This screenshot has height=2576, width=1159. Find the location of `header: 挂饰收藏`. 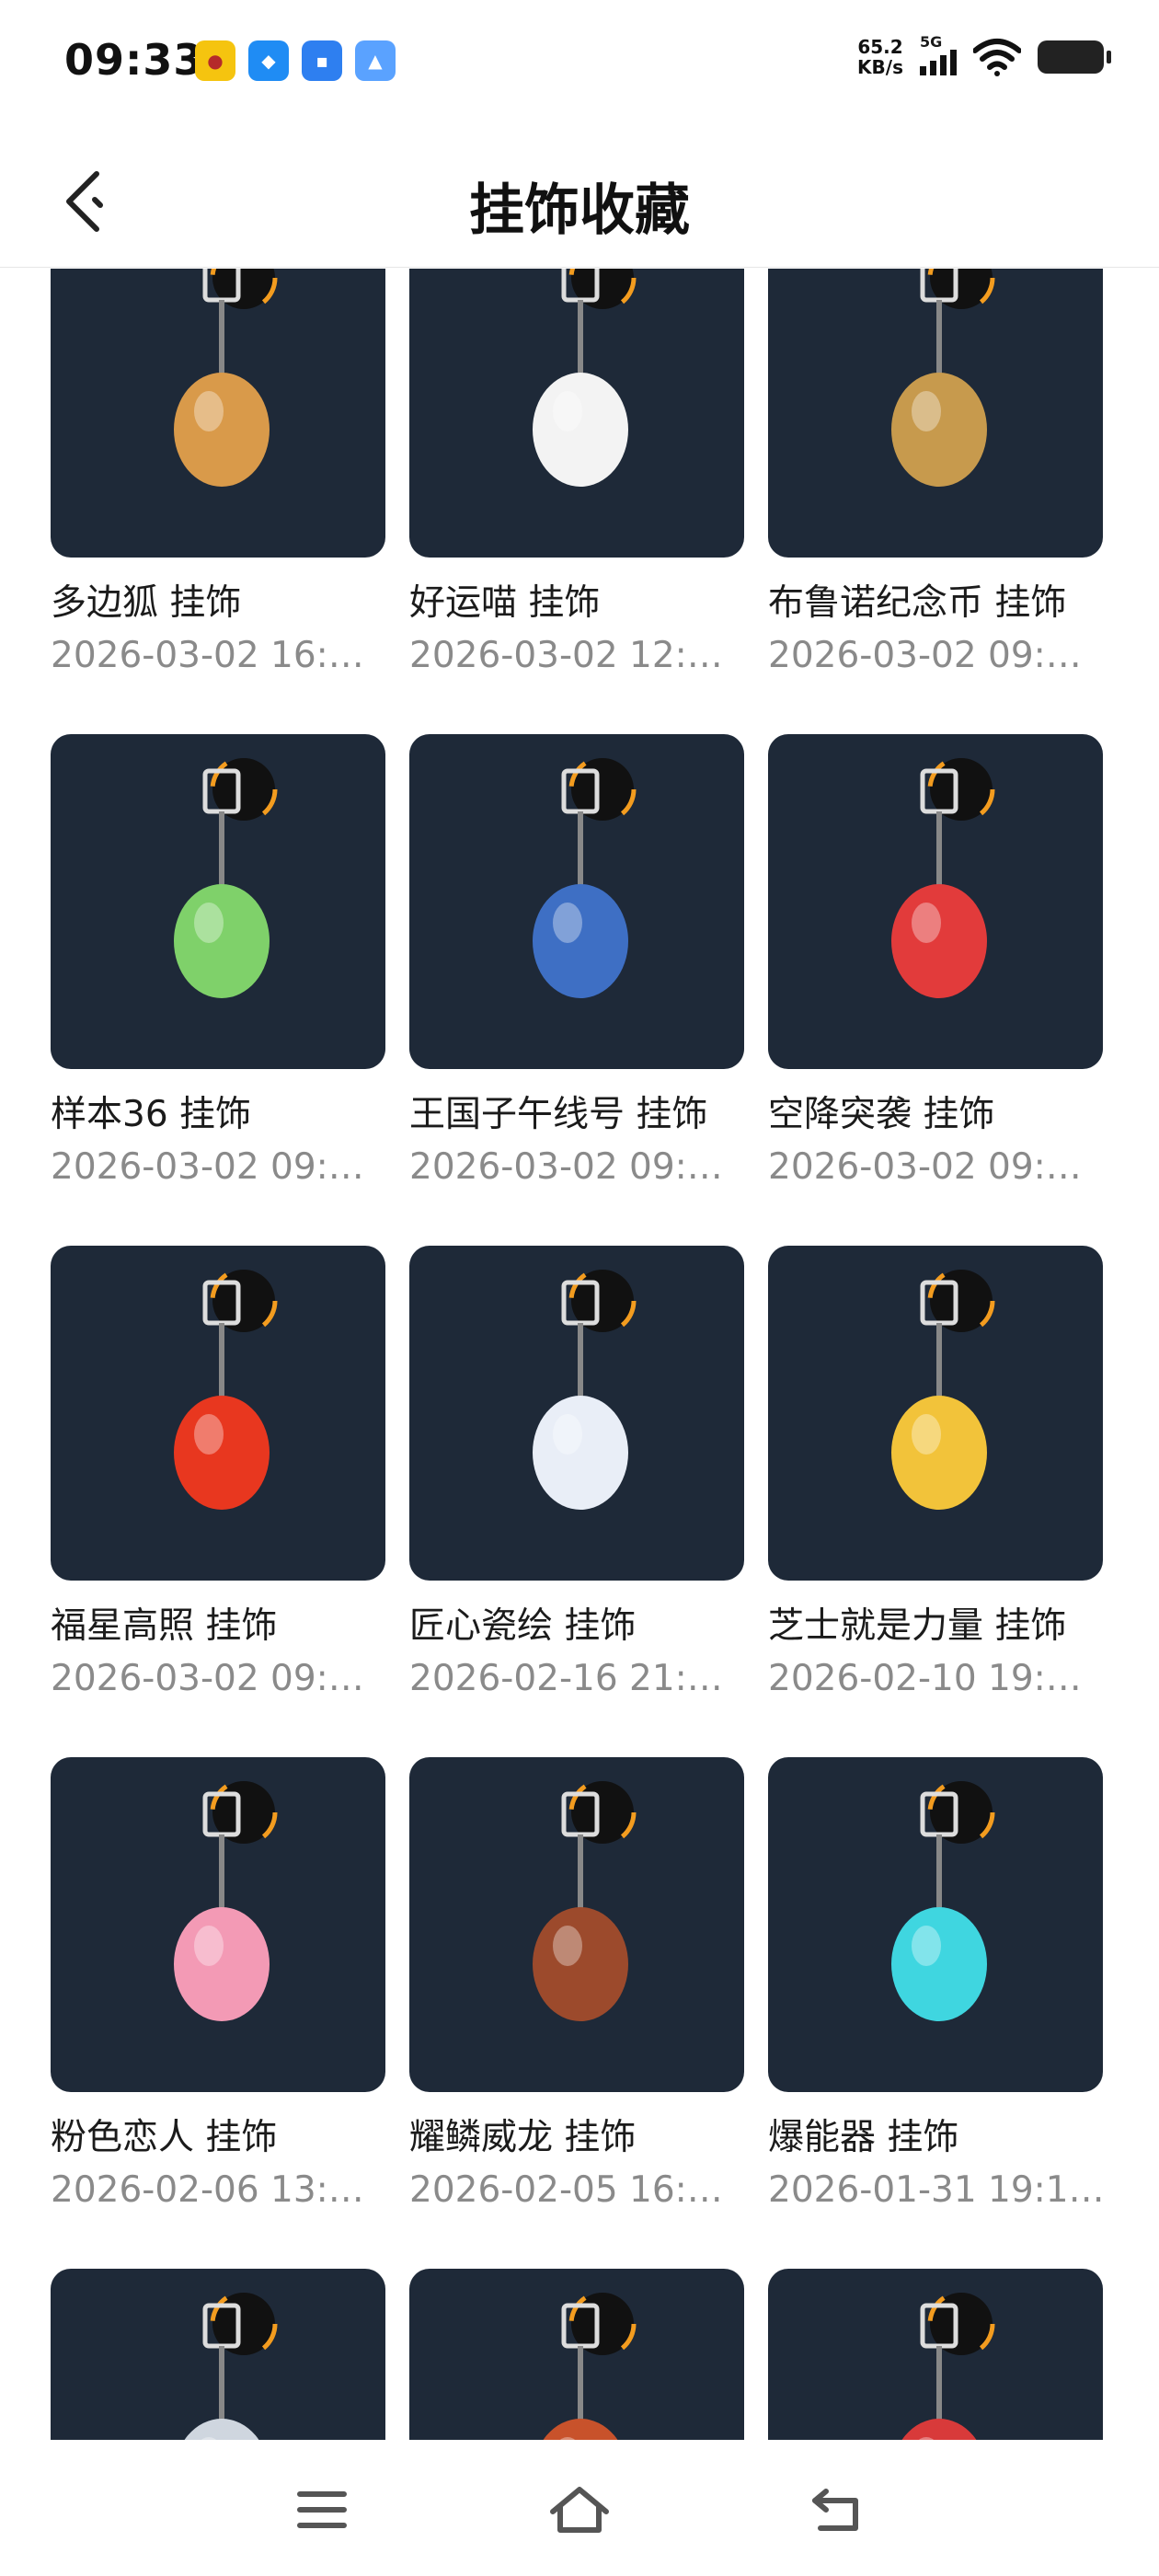

header: 挂饰收藏 is located at coordinates (579, 203).